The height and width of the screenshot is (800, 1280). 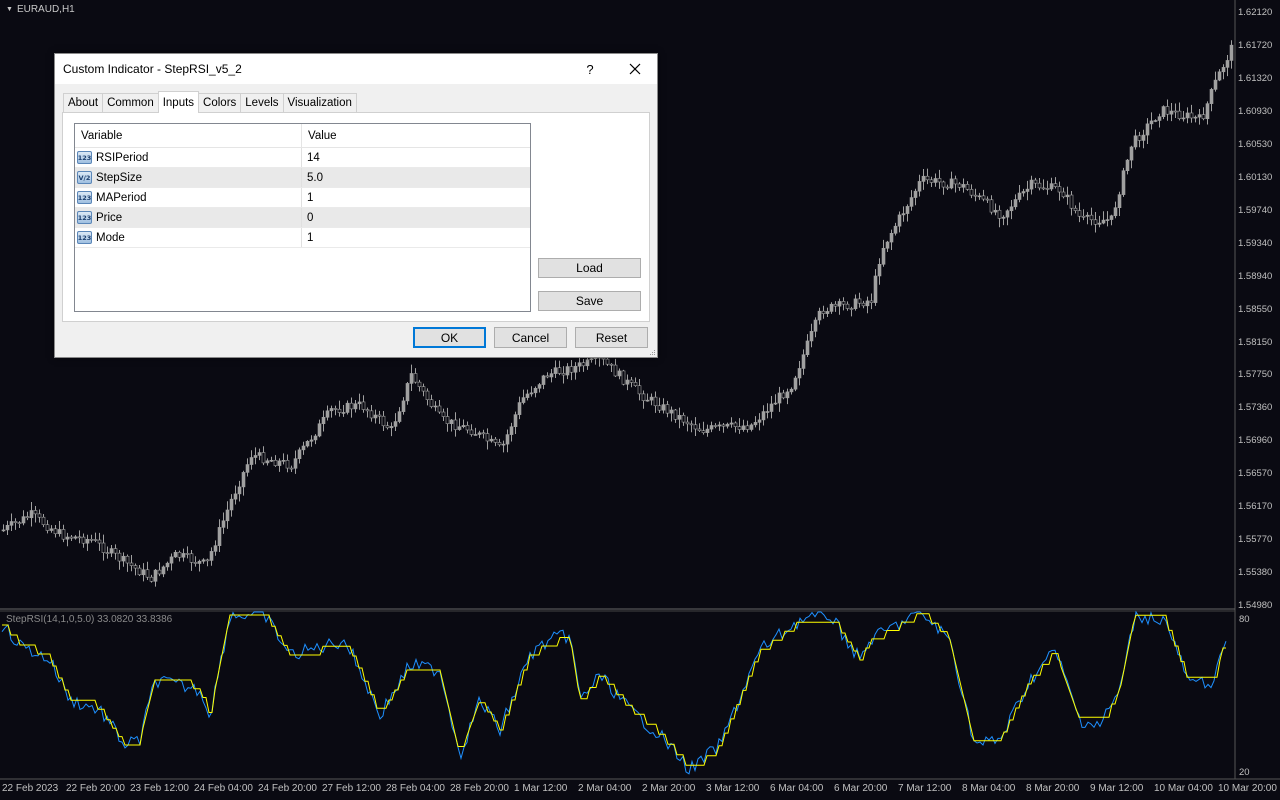 What do you see at coordinates (188, 135) in the screenshot?
I see `column-header-variable: Variable` at bounding box center [188, 135].